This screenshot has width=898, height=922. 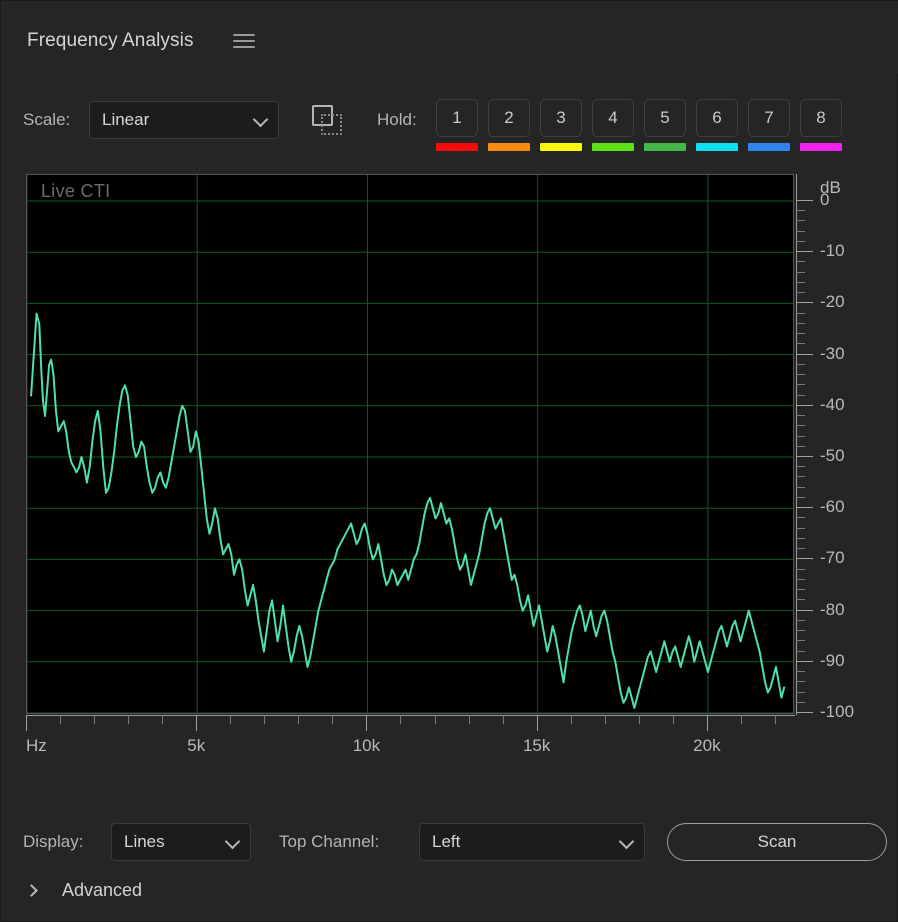 I want to click on hold-button-7: 7, so click(x=769, y=118).